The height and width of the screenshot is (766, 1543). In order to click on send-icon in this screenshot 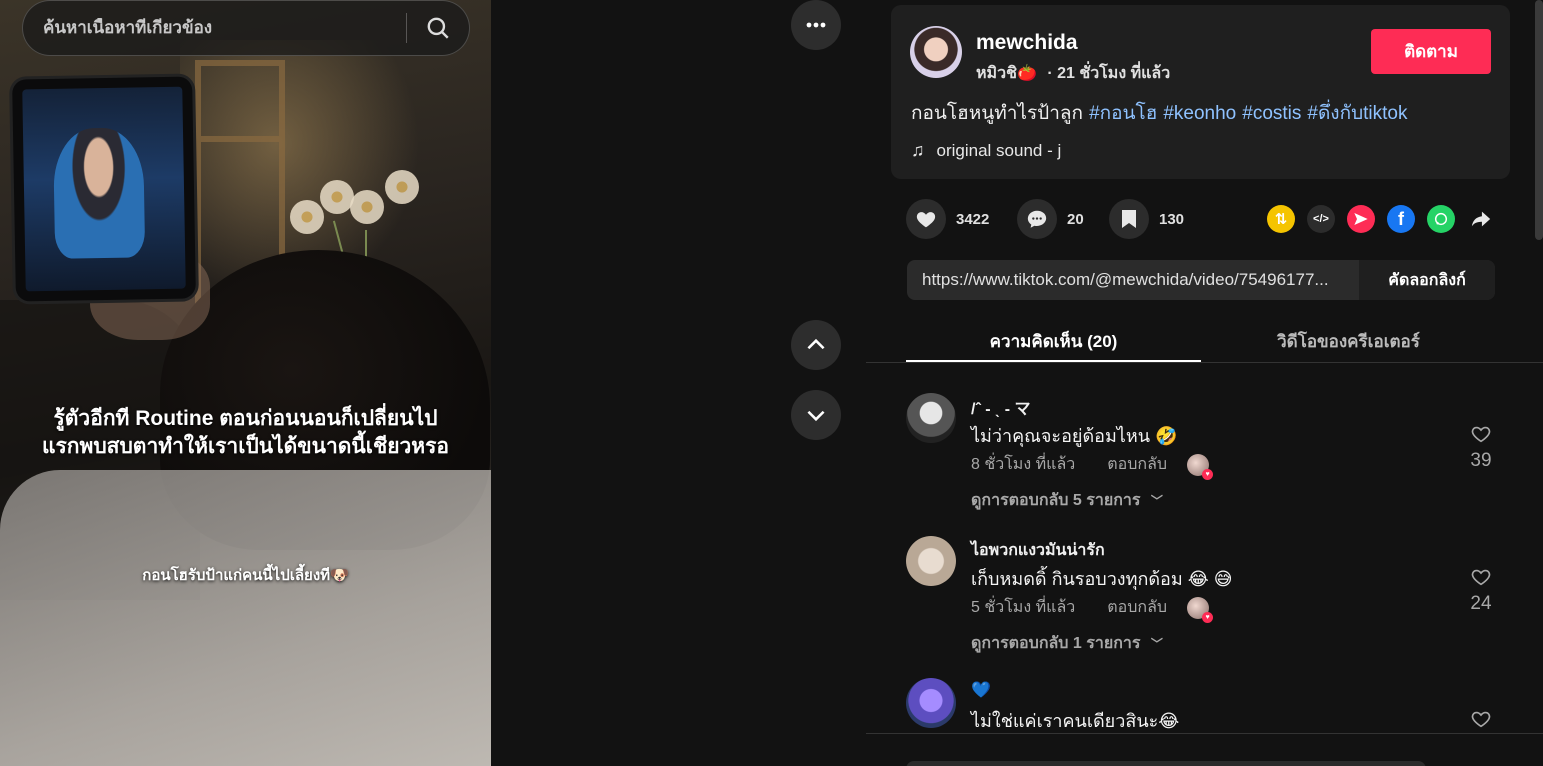, I will do `click(1361, 219)`.